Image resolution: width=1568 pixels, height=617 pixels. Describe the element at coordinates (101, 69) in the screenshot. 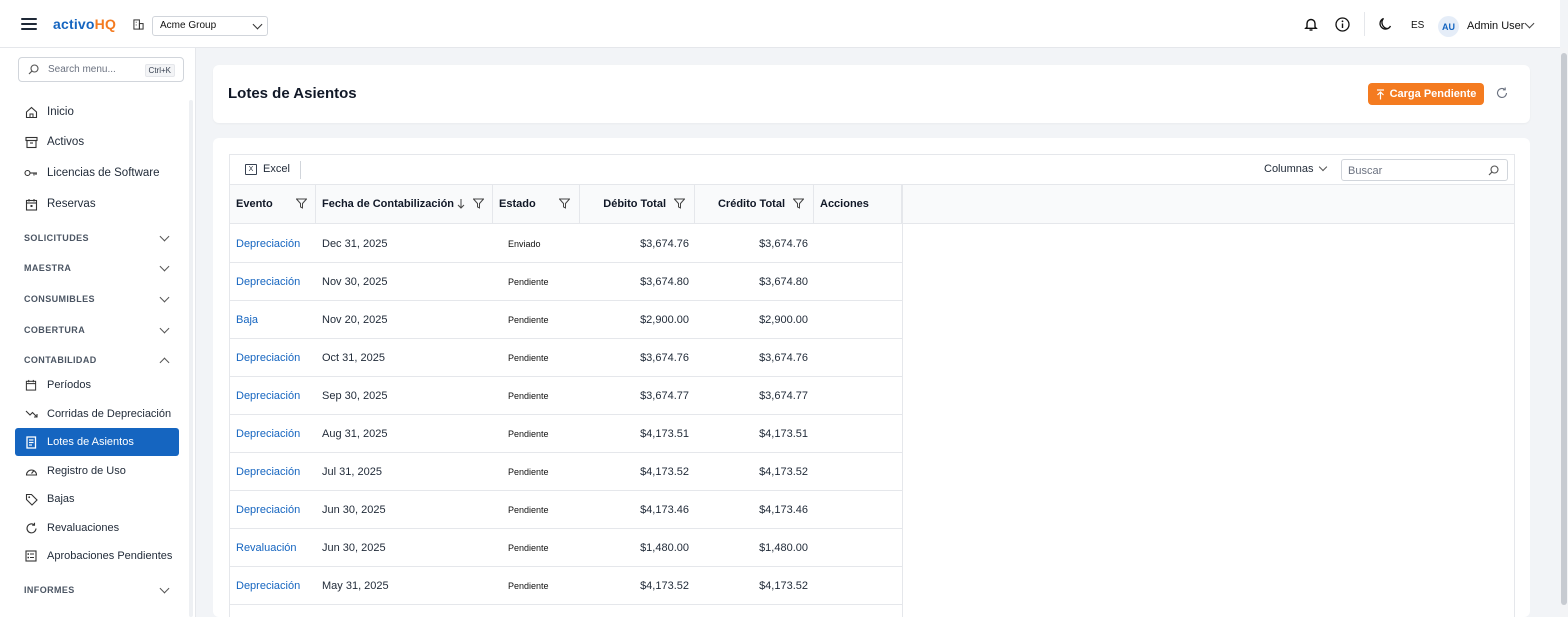

I see `menu-search-input: Search menu... Ctrl+K` at that location.